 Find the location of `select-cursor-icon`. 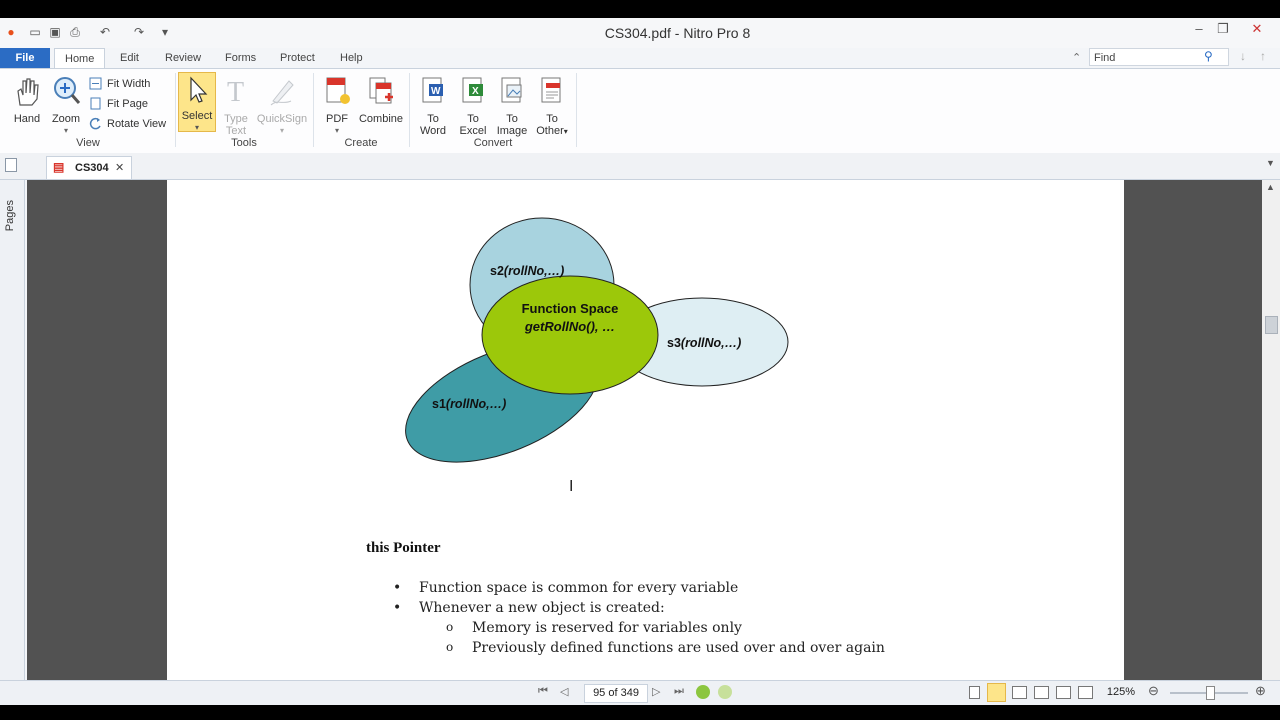

select-cursor-icon is located at coordinates (199, 89).